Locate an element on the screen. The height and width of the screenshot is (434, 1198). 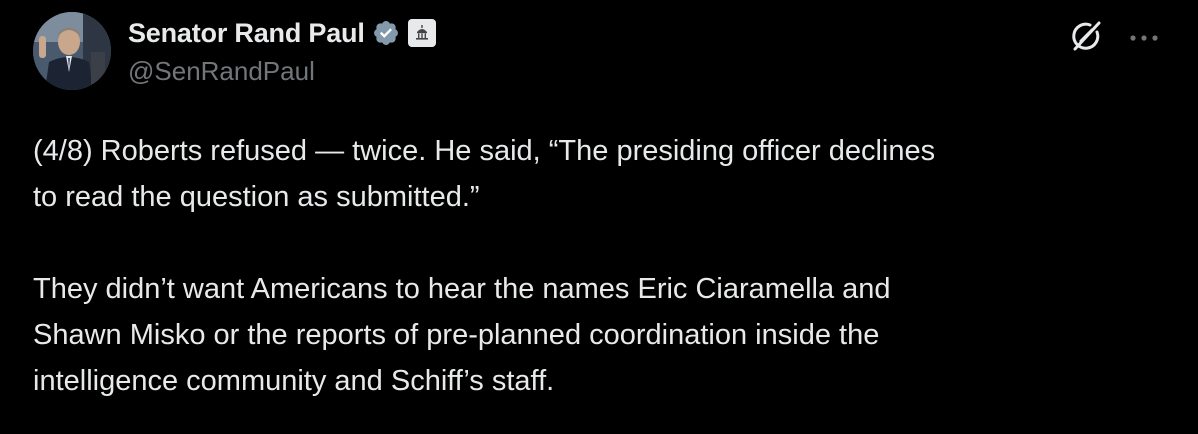
government-building-icon is located at coordinates (421, 33).